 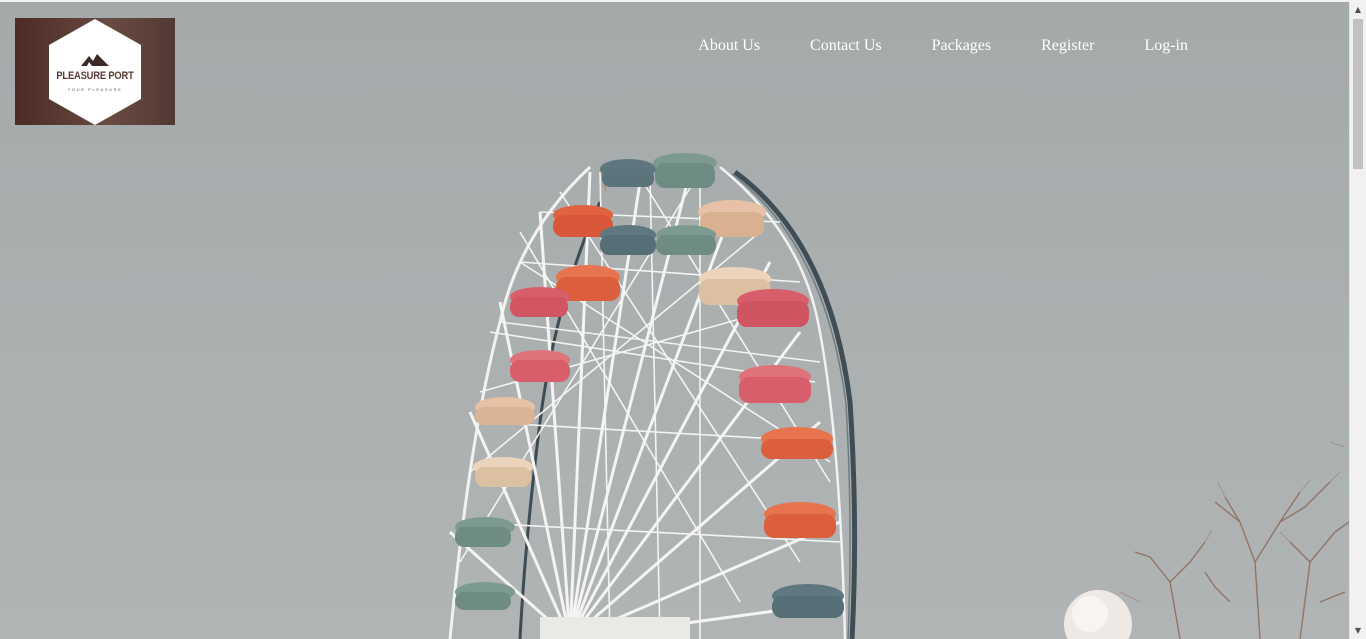 I want to click on window-top-border, so click(x=683, y=1).